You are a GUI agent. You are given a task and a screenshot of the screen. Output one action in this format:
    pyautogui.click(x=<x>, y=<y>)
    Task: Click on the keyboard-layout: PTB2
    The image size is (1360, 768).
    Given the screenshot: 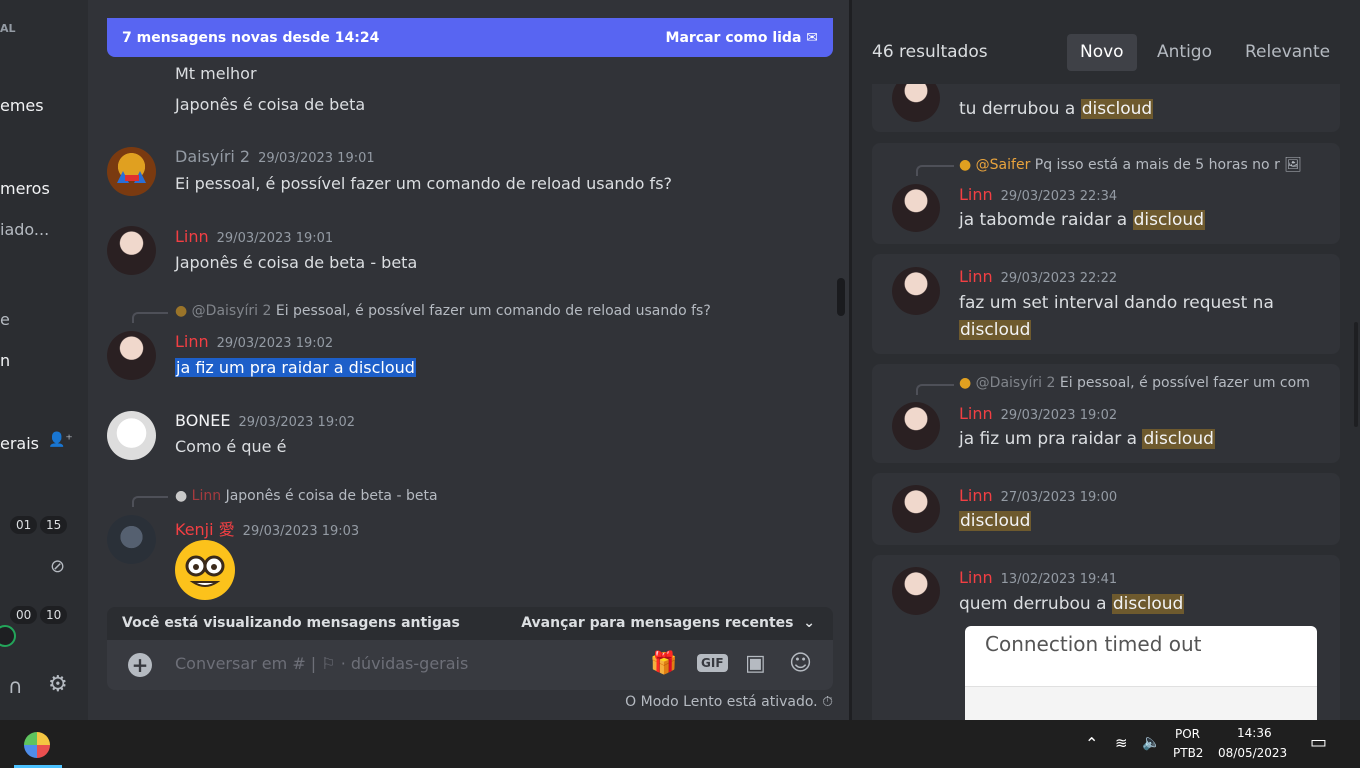 What is the action you would take?
    pyautogui.click(x=1188, y=753)
    